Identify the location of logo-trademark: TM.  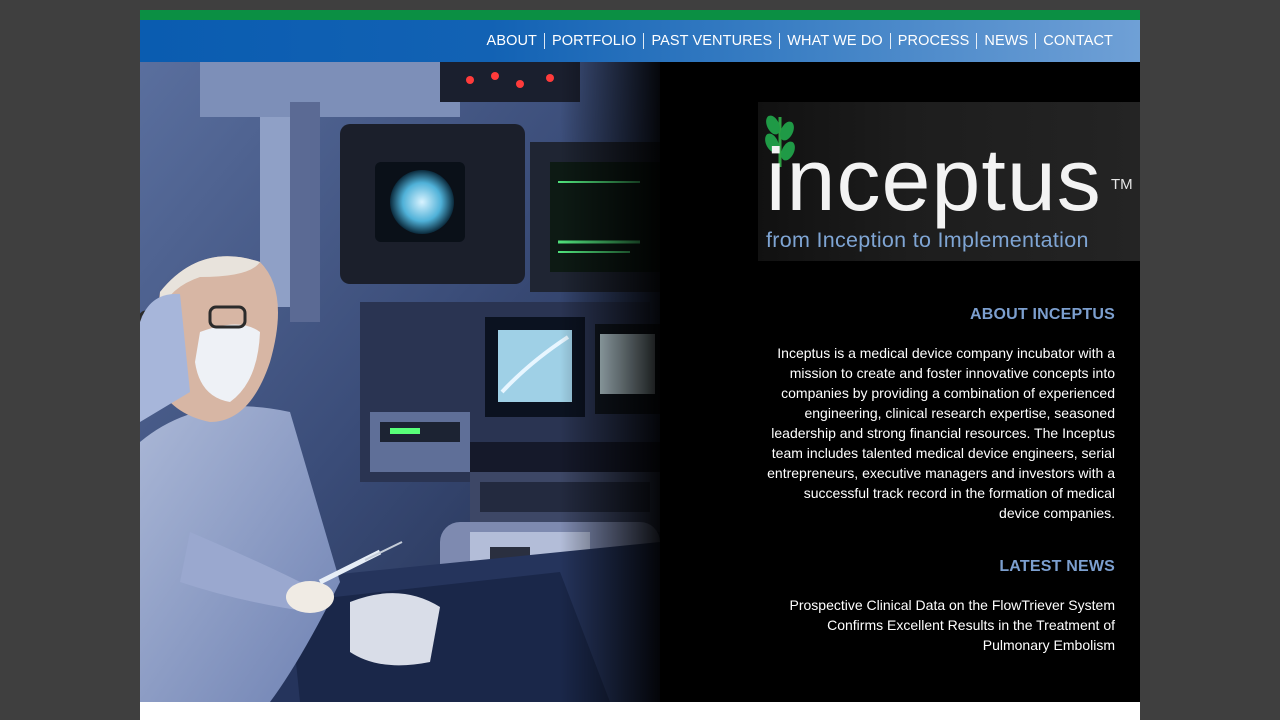
(1122, 184).